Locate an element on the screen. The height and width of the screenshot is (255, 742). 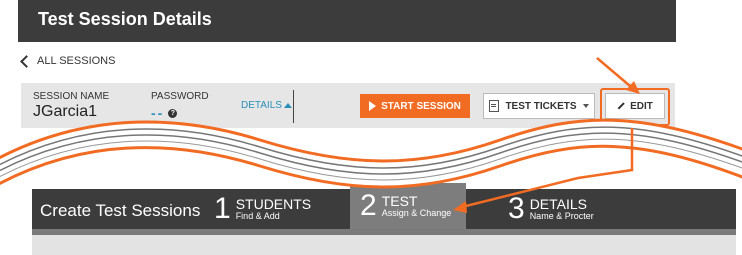
play-icon is located at coordinates (373, 106).